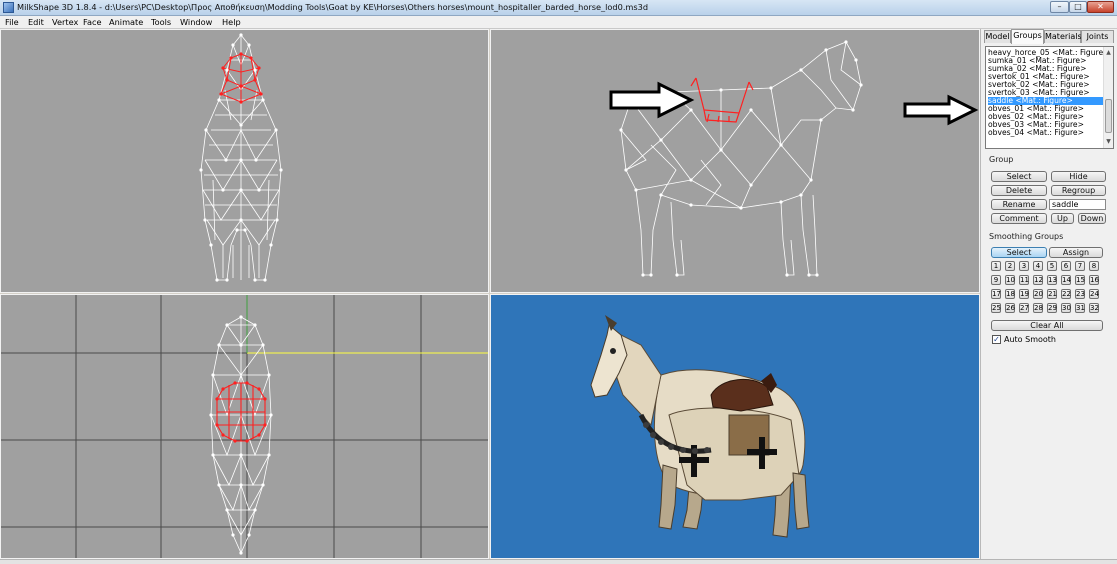  Describe the element at coordinates (1010, 266) in the screenshot. I see `smoothing-group-button: 2` at that location.